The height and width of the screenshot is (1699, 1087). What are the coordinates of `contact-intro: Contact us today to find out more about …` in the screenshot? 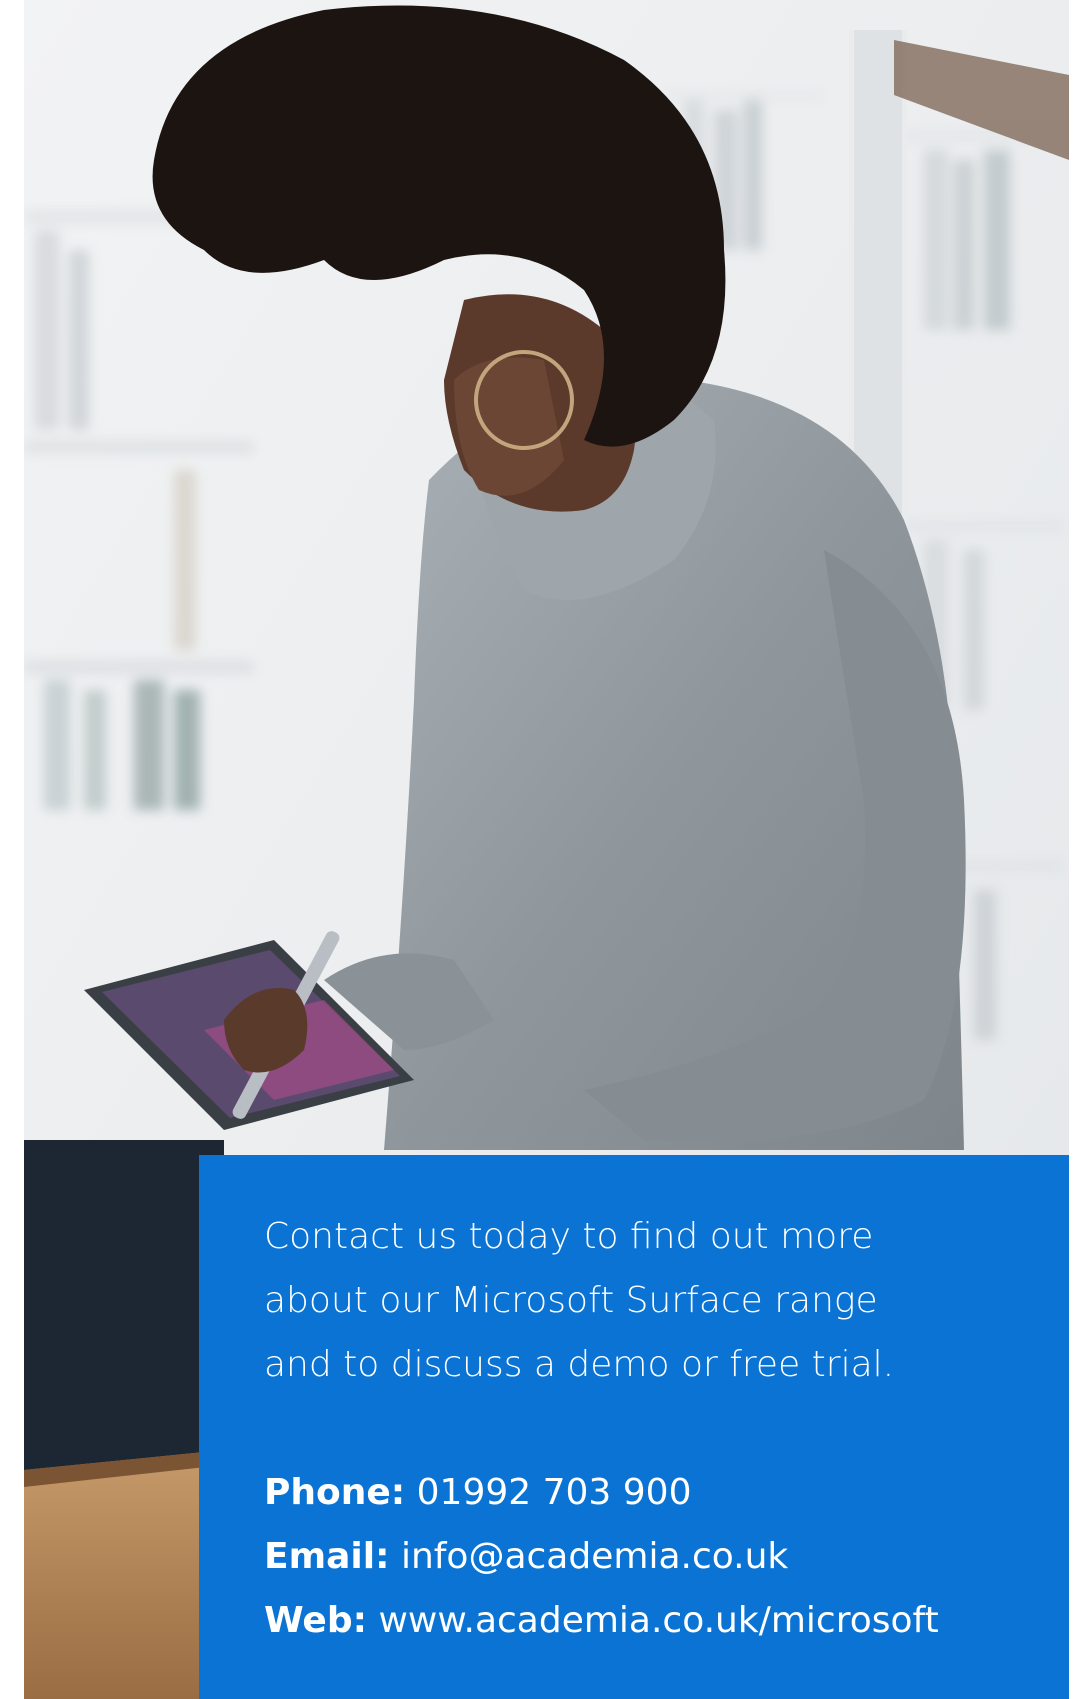 It's located at (646, 1301).